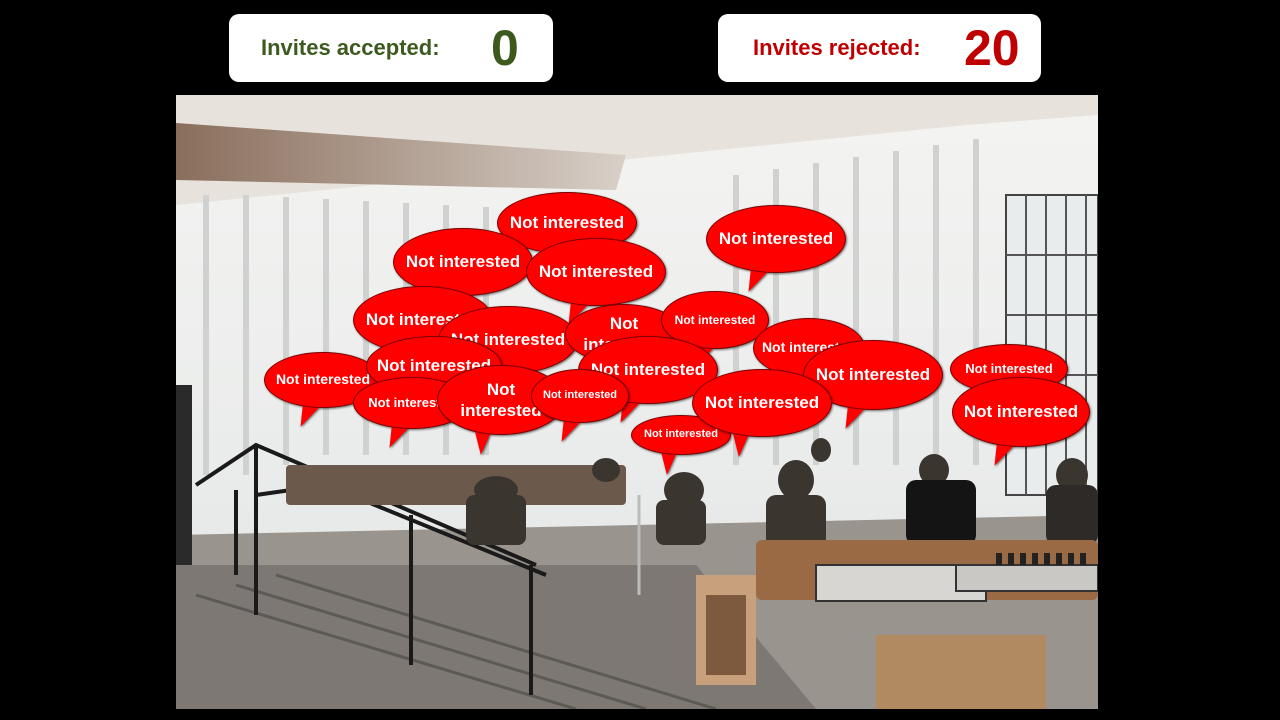  Describe the element at coordinates (505, 48) in the screenshot. I see `invites-accepted-value: 0` at that location.